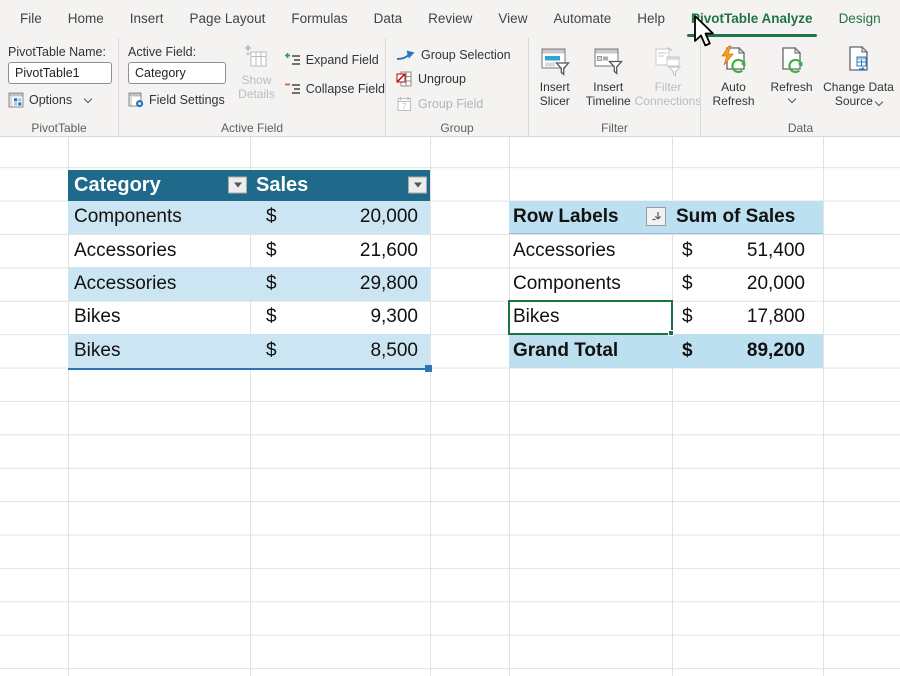 The height and width of the screenshot is (676, 900). What do you see at coordinates (319, 19) in the screenshot?
I see `tab-formulas: Formulas` at bounding box center [319, 19].